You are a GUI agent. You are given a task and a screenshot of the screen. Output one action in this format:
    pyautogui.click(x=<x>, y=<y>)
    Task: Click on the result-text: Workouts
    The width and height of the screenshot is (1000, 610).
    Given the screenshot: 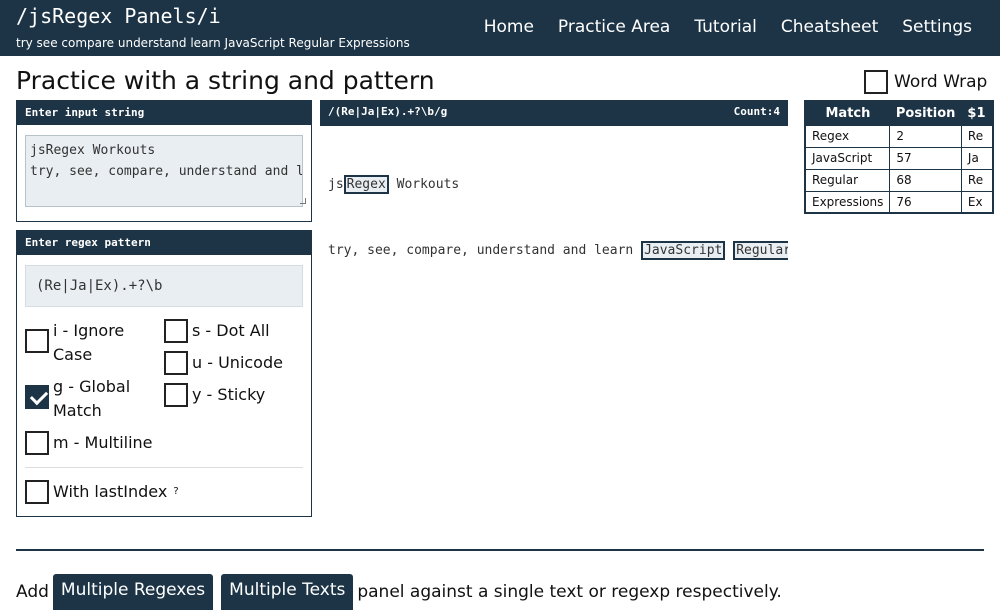 What is the action you would take?
    pyautogui.click(x=424, y=184)
    